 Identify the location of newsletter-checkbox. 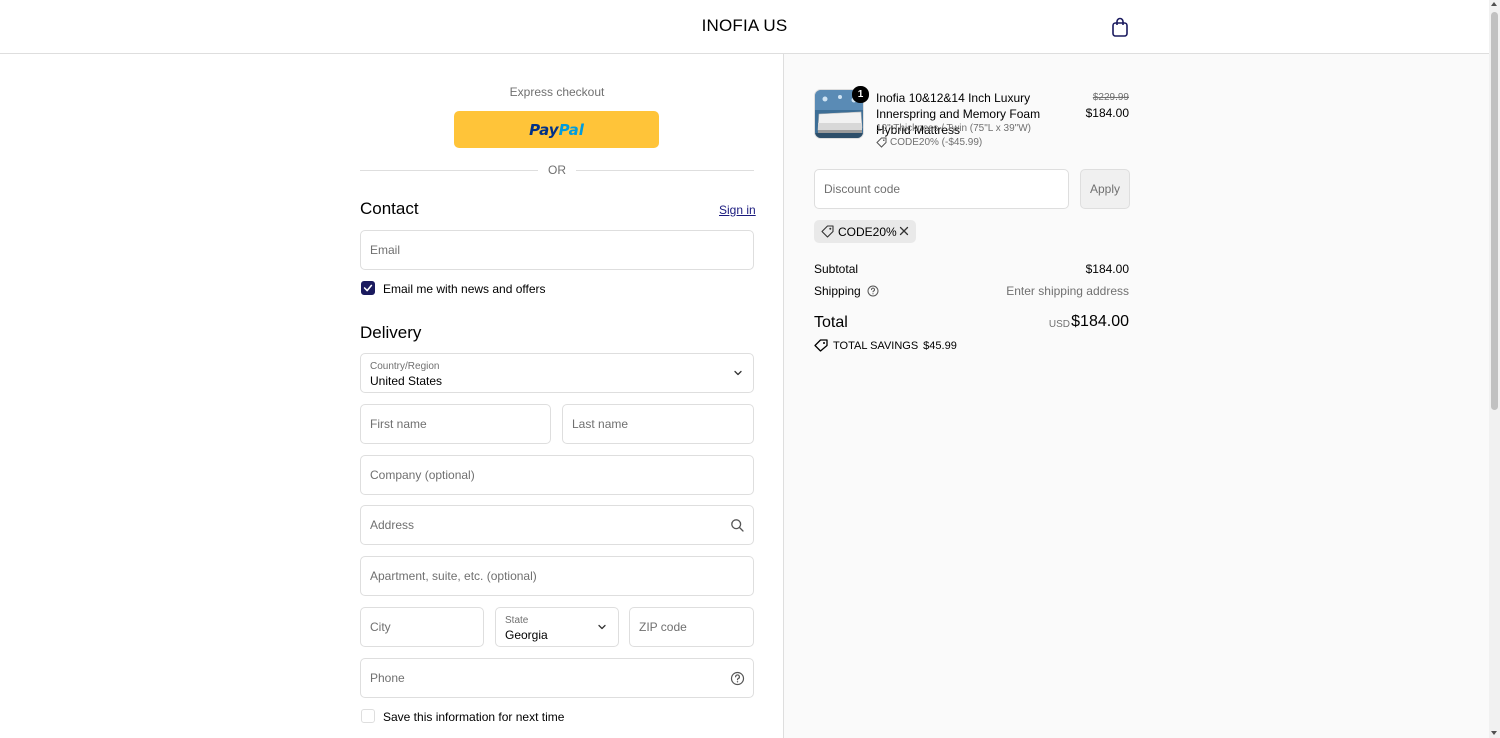
(368, 288).